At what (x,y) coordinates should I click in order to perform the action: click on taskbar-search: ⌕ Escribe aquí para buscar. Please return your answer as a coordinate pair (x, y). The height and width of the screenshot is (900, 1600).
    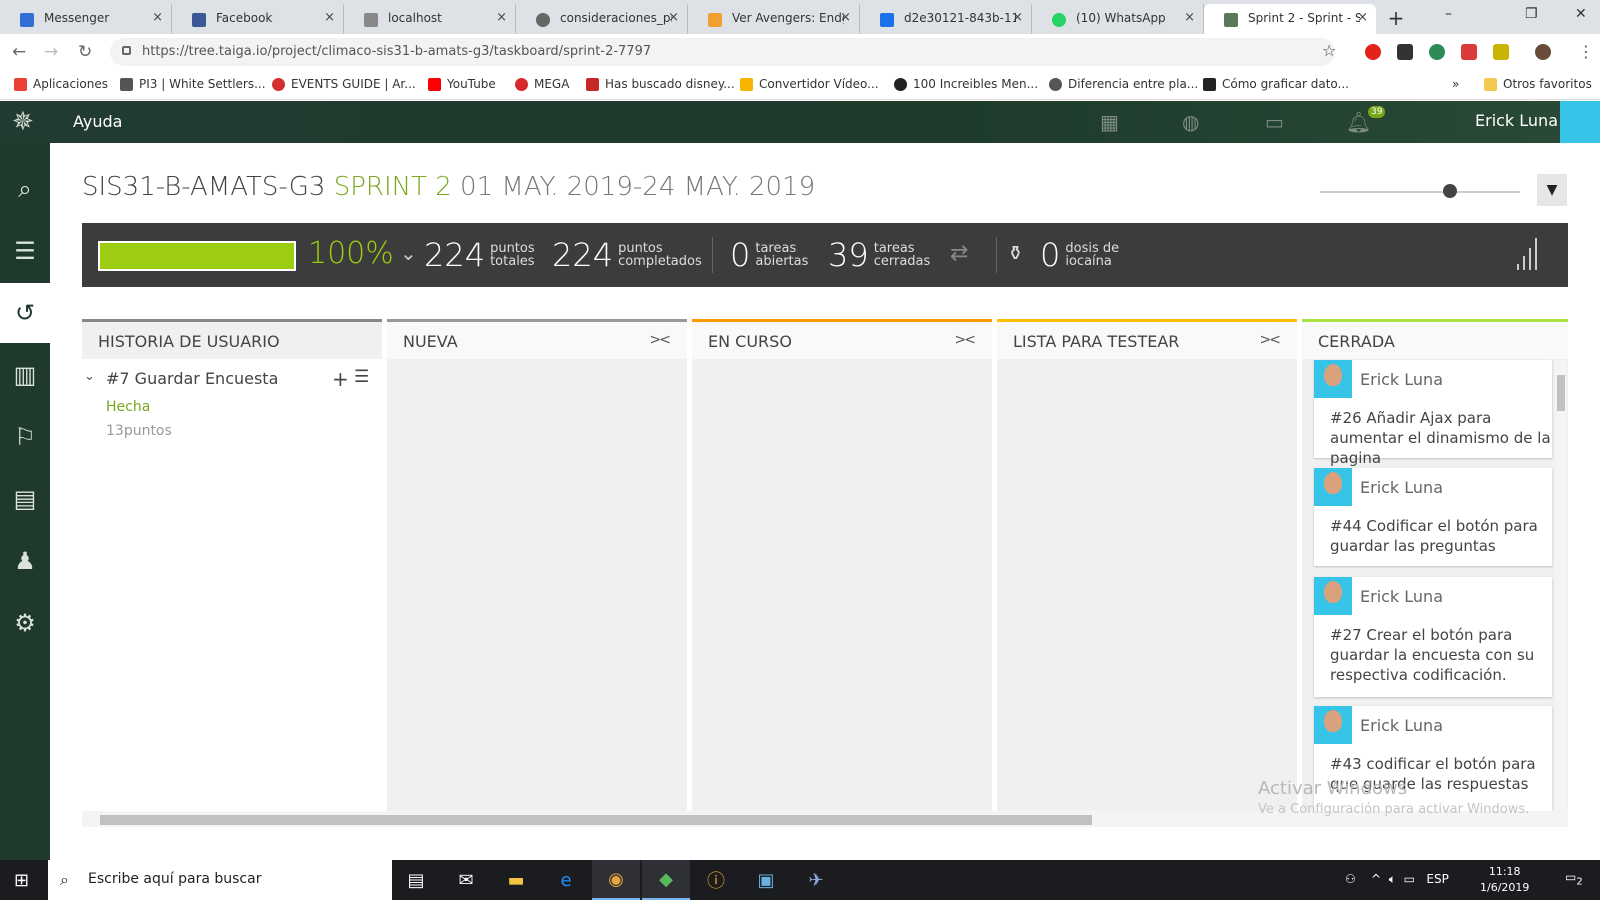
    Looking at the image, I should click on (220, 880).